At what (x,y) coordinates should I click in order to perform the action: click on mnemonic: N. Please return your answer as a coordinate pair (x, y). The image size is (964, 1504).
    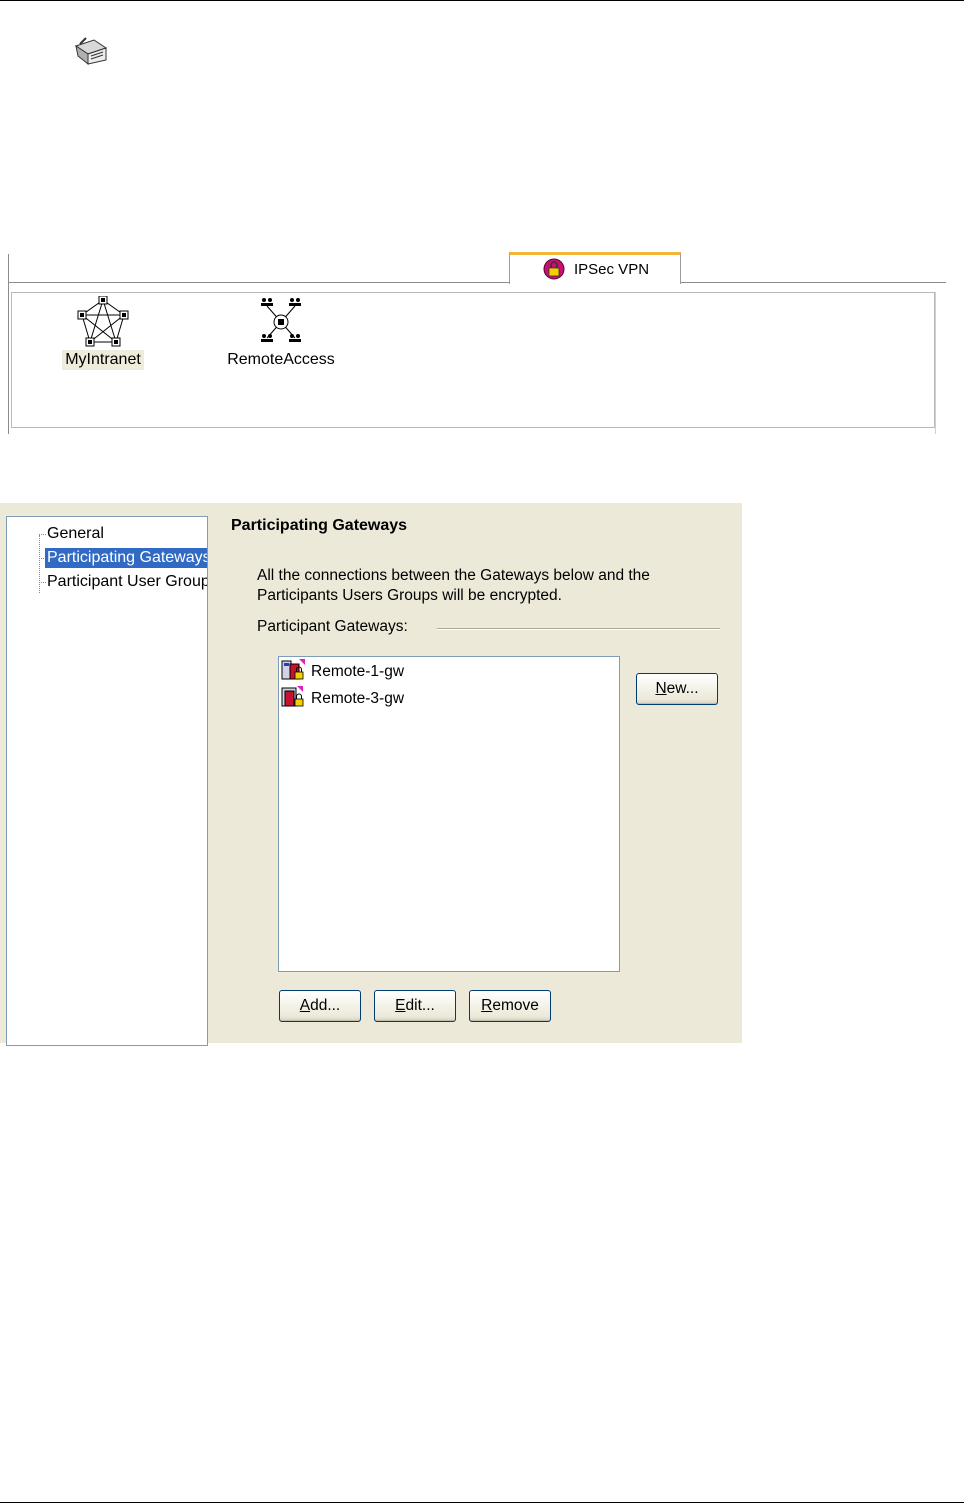
    Looking at the image, I should click on (661, 688).